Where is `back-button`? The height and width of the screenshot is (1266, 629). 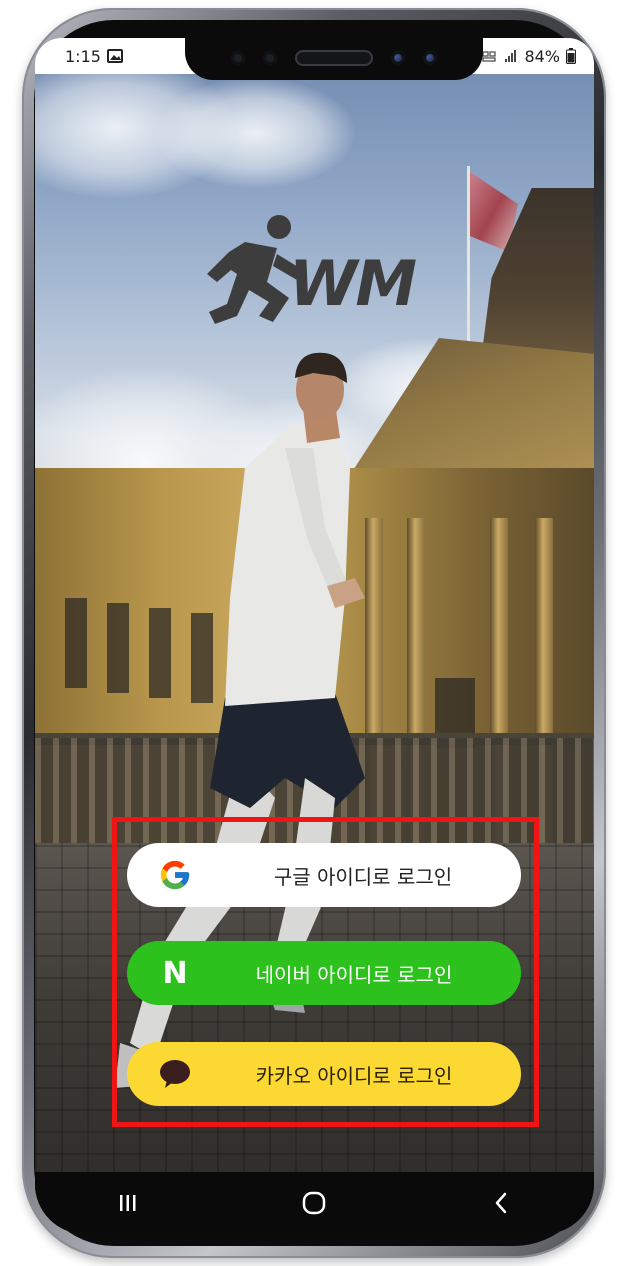 back-button is located at coordinates (501, 1203).